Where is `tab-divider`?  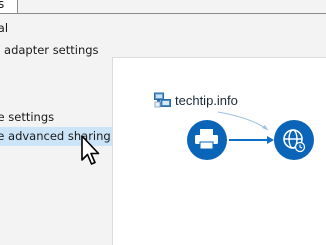 tab-divider is located at coordinates (172, 13).